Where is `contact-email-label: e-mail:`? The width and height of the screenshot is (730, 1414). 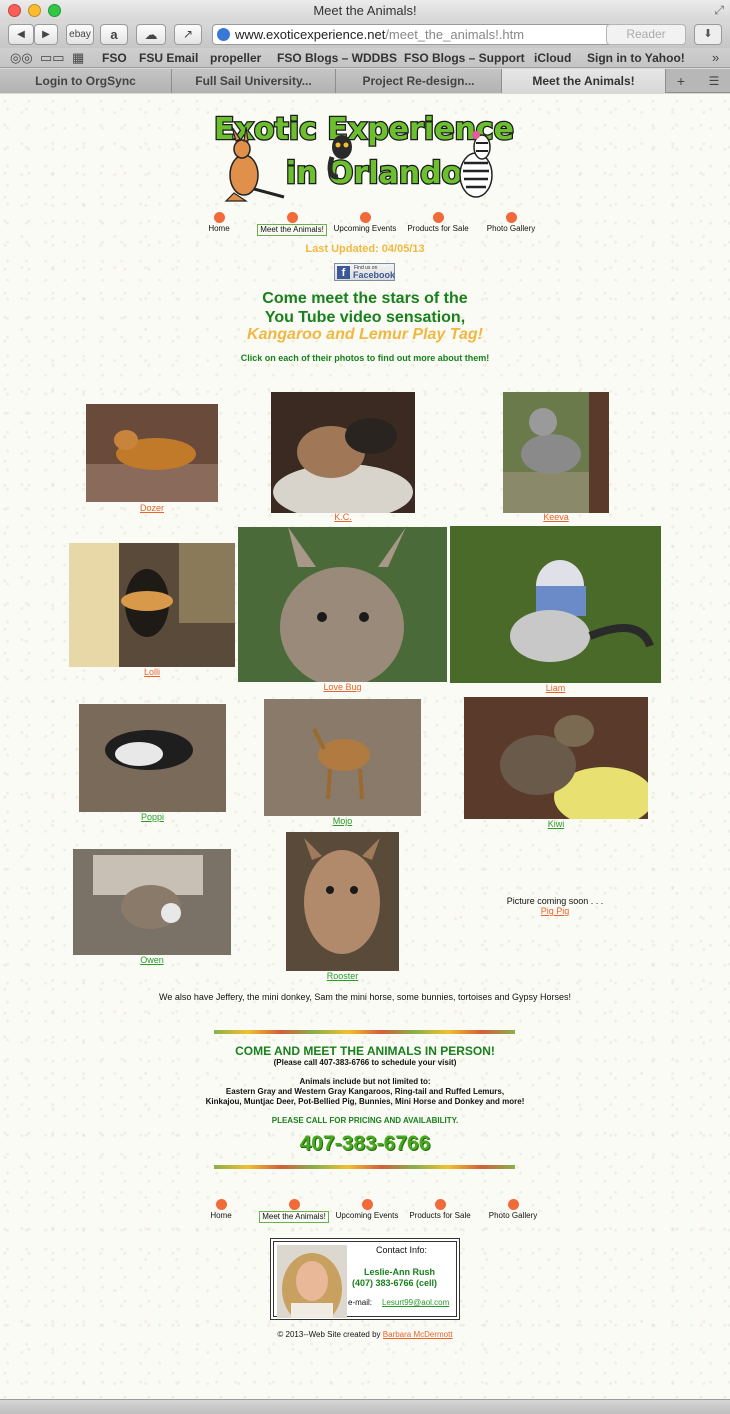 contact-email-label: e-mail: is located at coordinates (360, 1302).